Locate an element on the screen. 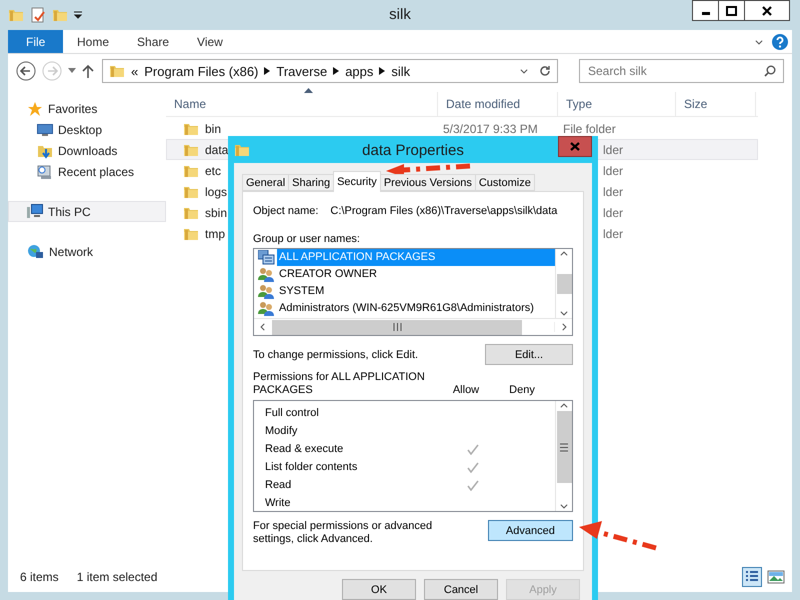 The width and height of the screenshot is (800, 600). item-count: 6 items is located at coordinates (39, 577).